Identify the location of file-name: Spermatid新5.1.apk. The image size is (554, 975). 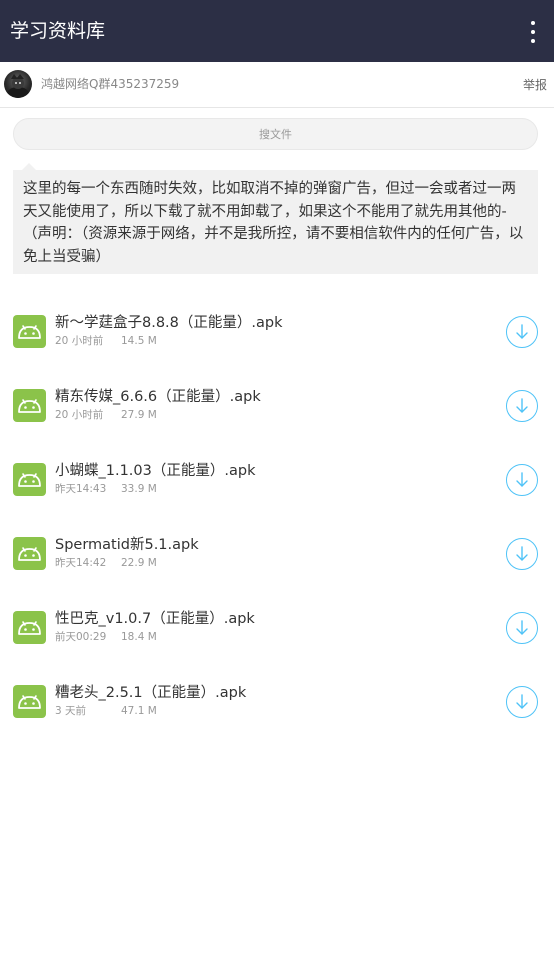
(127, 545).